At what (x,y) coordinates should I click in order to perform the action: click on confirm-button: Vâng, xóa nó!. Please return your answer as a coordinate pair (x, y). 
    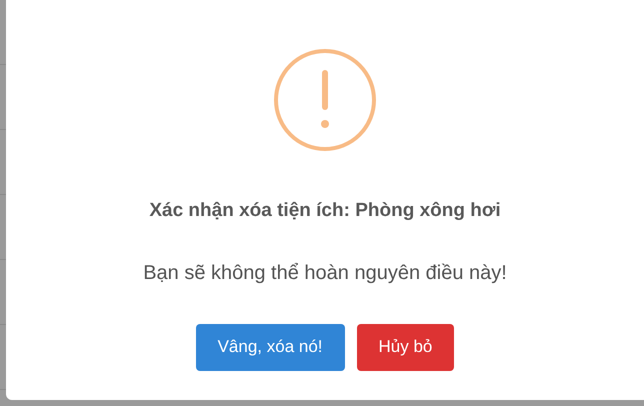
    Looking at the image, I should click on (270, 347).